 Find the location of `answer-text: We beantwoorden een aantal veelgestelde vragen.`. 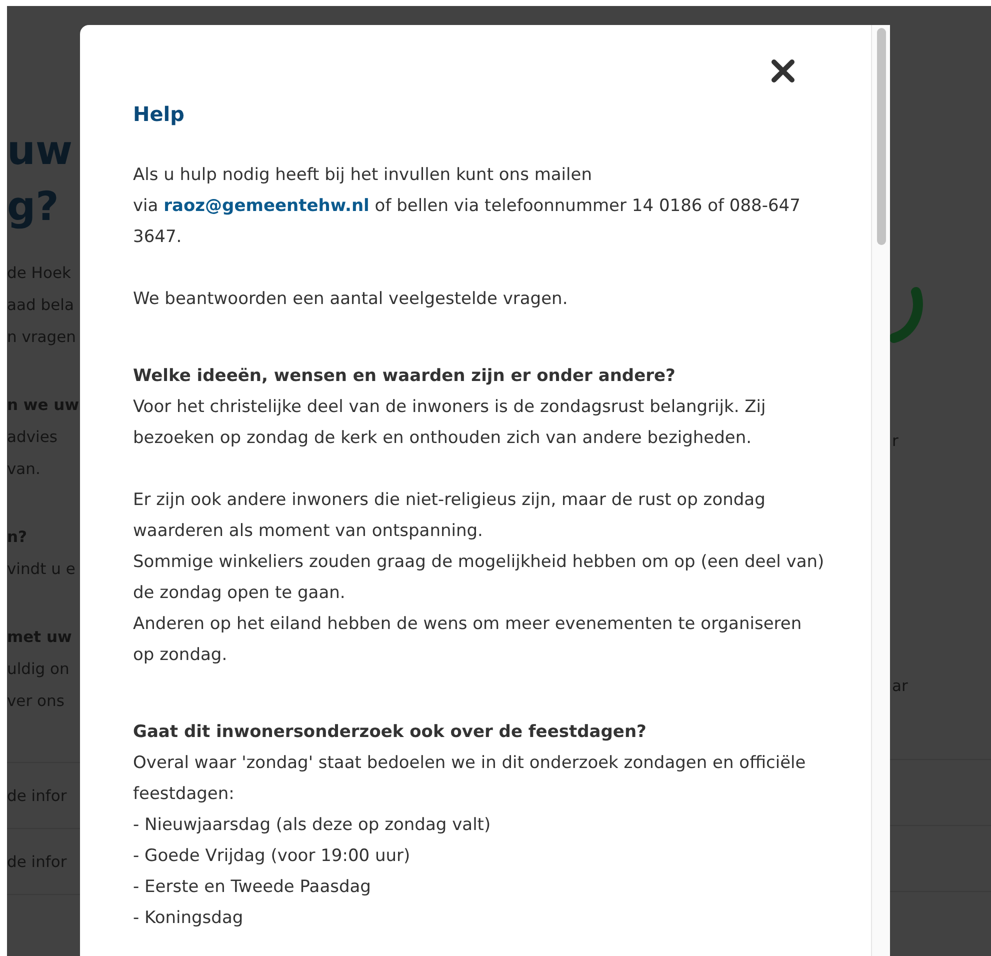

answer-text: We beantwoorden een aantal veelgestelde vragen. is located at coordinates (351, 299).